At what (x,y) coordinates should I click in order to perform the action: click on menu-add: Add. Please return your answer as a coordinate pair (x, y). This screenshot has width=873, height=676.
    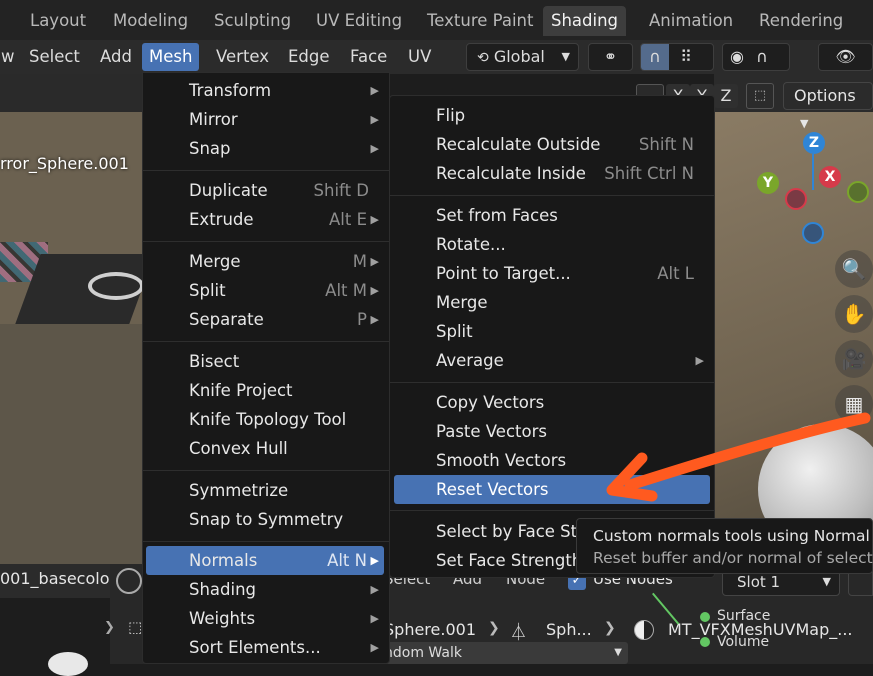
    Looking at the image, I should click on (116, 57).